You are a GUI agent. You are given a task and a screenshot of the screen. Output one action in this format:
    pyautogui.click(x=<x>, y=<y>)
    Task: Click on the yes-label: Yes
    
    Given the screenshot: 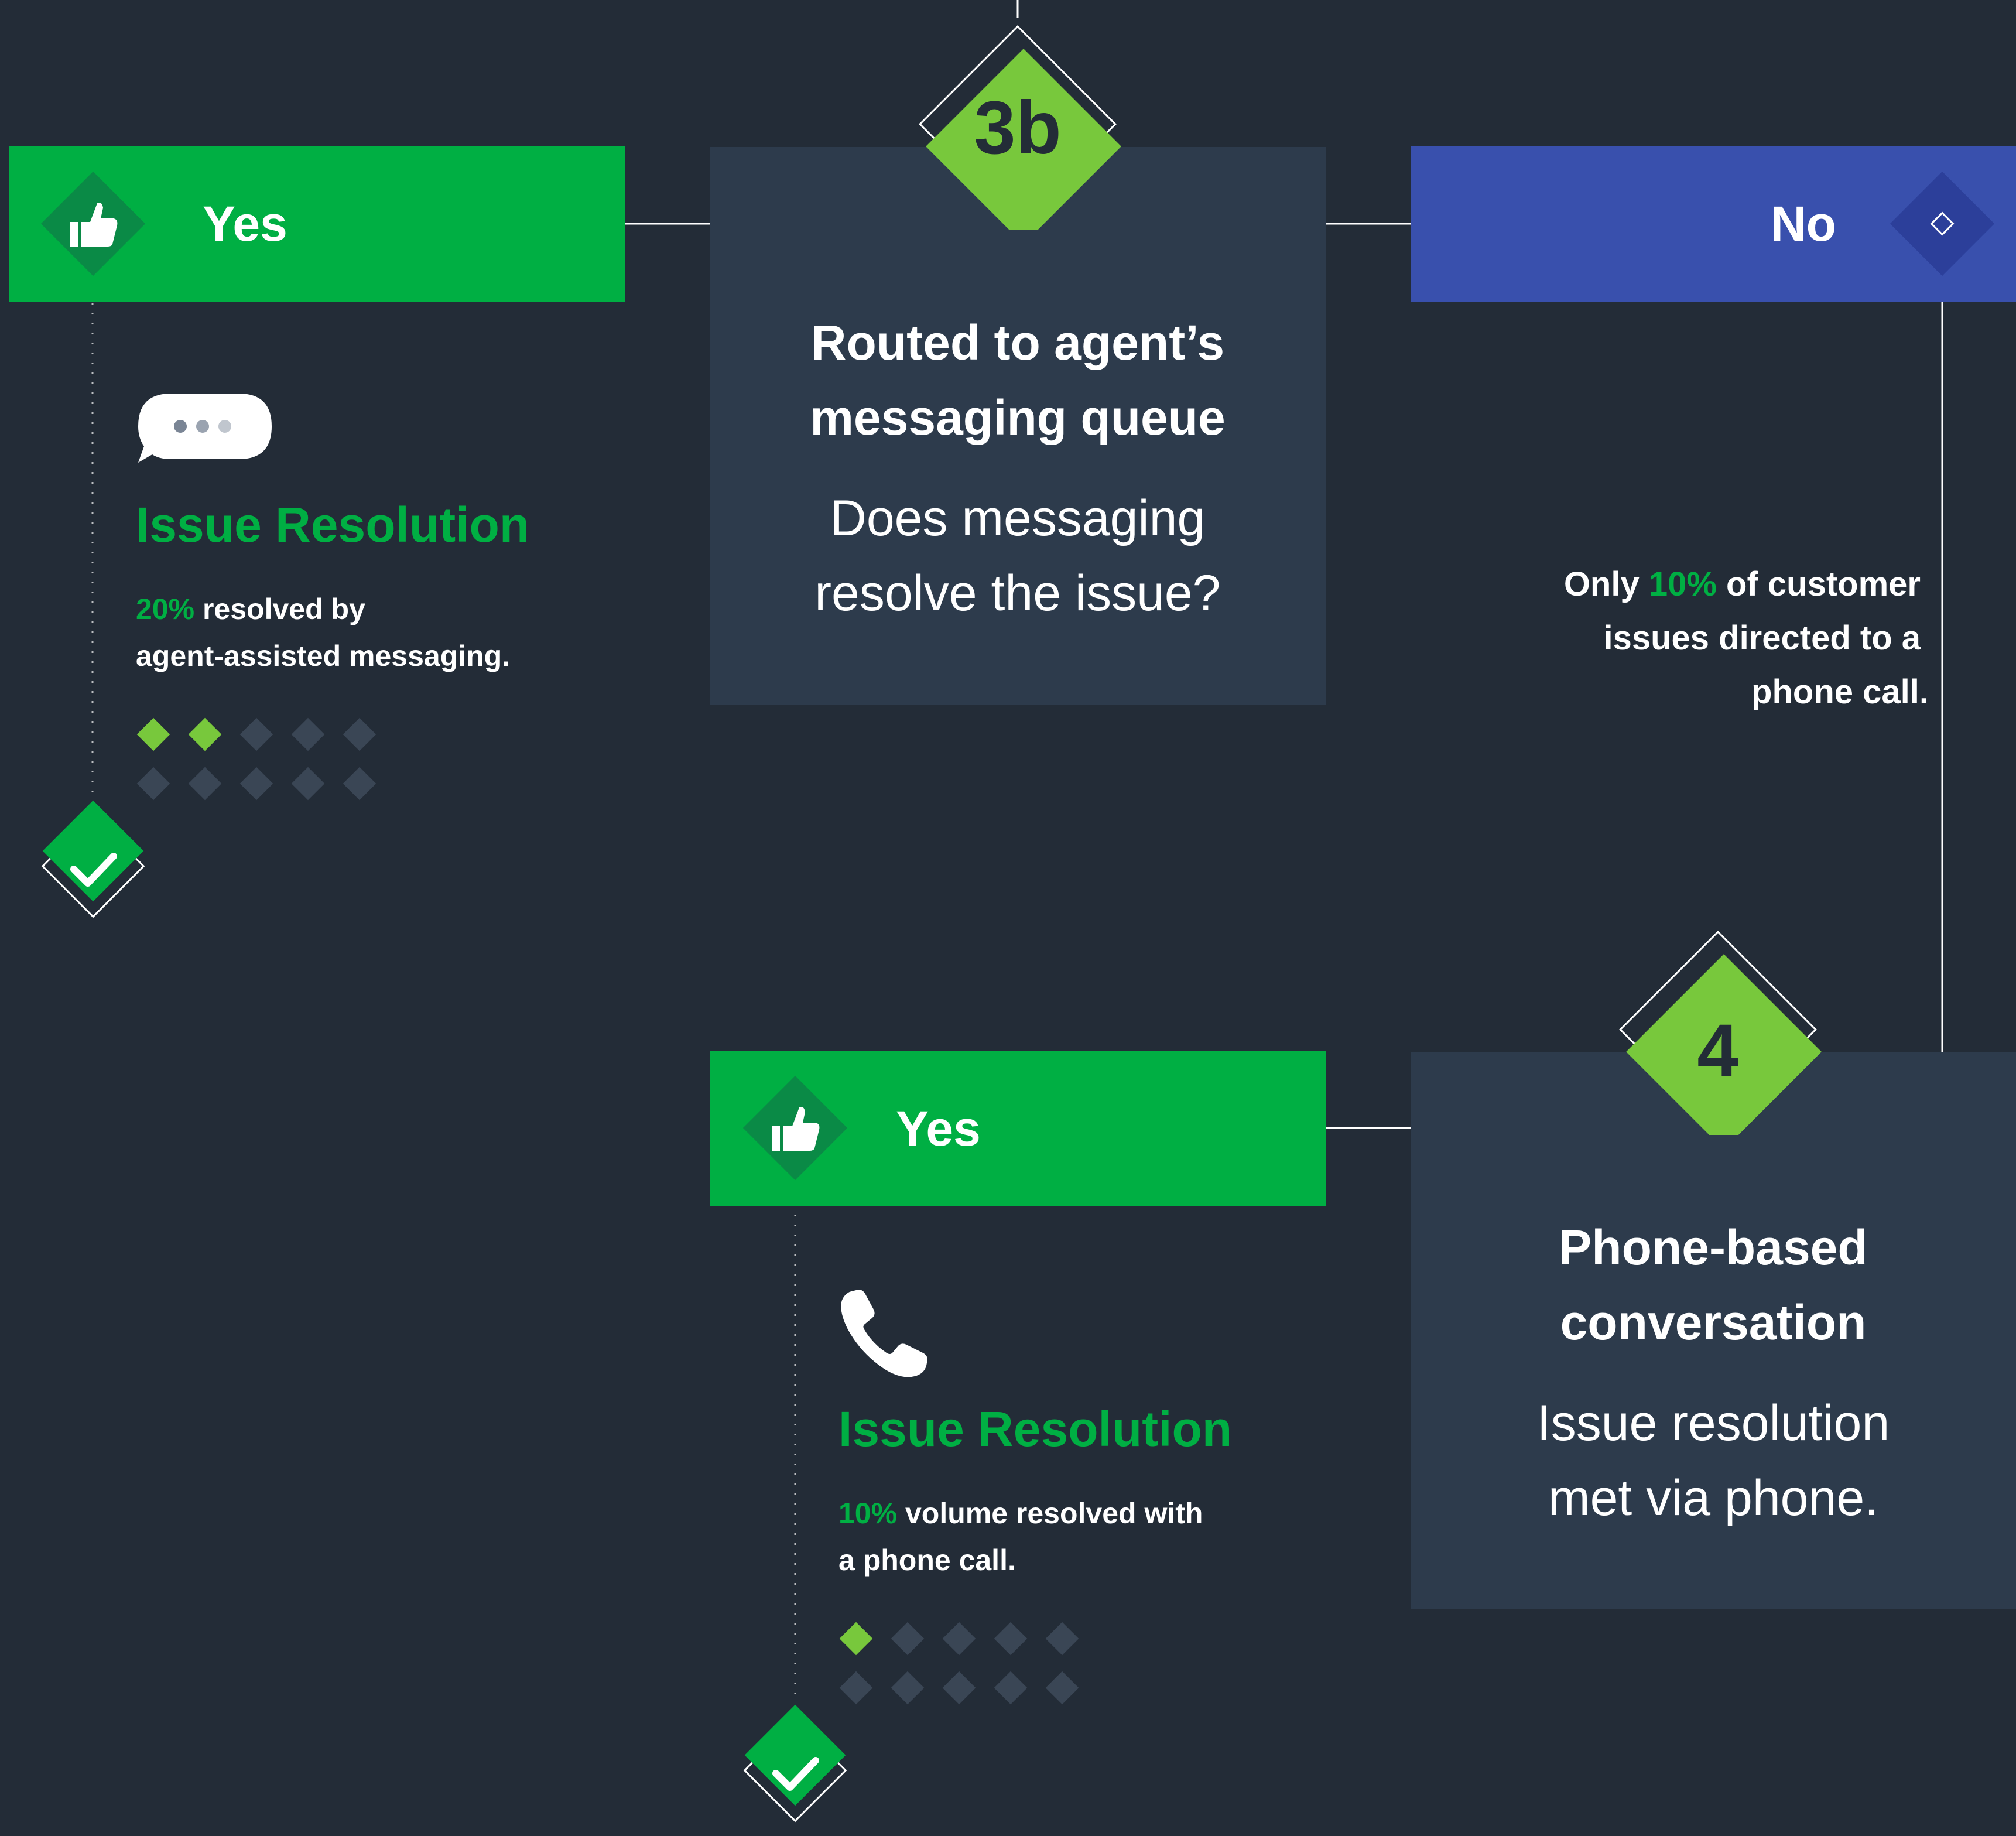 What is the action you would take?
    pyautogui.click(x=245, y=223)
    